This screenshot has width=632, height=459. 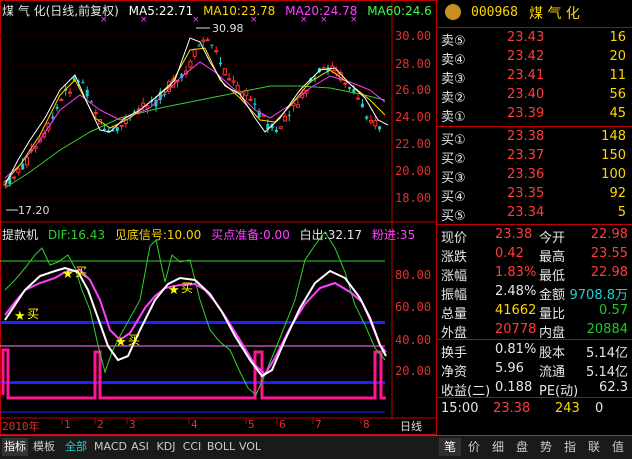 What do you see at coordinates (192, 447) in the screenshot?
I see `tab-cci: CCI` at bounding box center [192, 447].